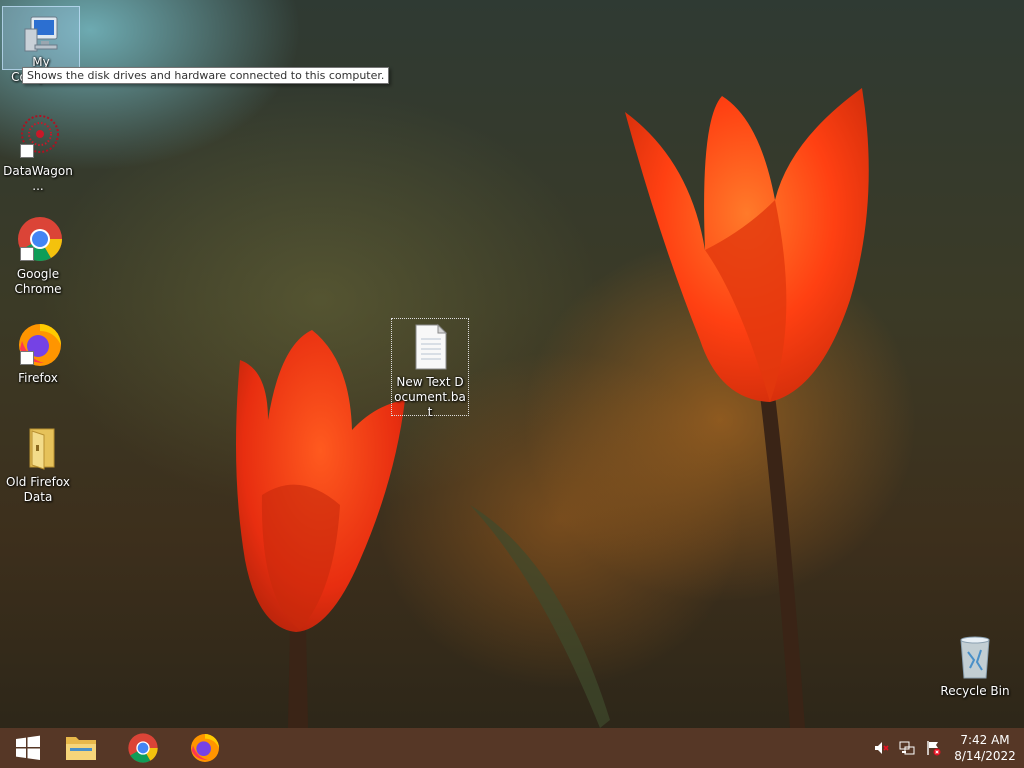  I want to click on windows-start-icon, so click(28, 747).